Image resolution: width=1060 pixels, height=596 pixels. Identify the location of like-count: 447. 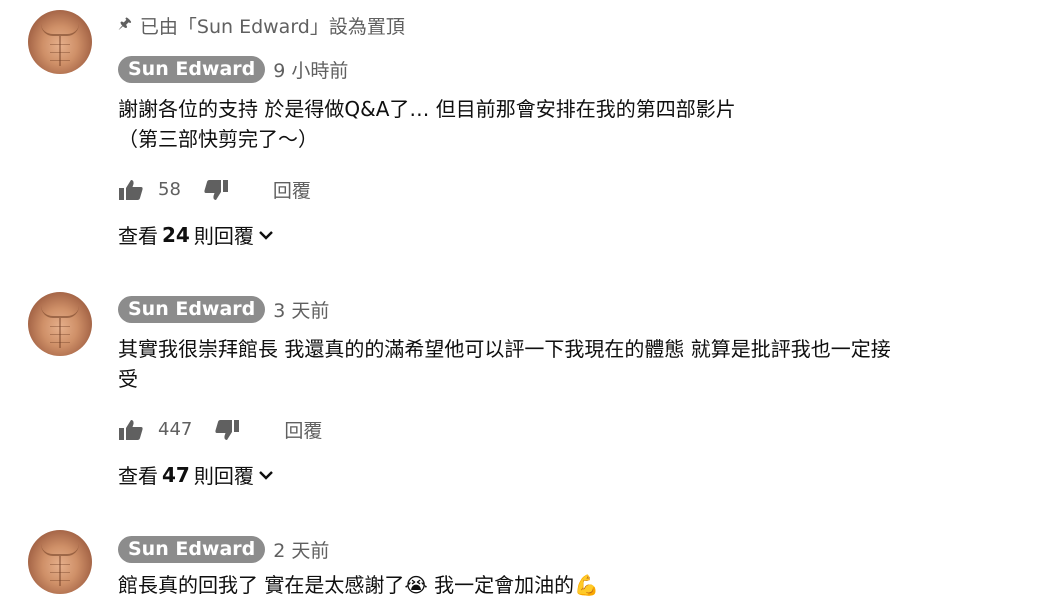
(175, 429).